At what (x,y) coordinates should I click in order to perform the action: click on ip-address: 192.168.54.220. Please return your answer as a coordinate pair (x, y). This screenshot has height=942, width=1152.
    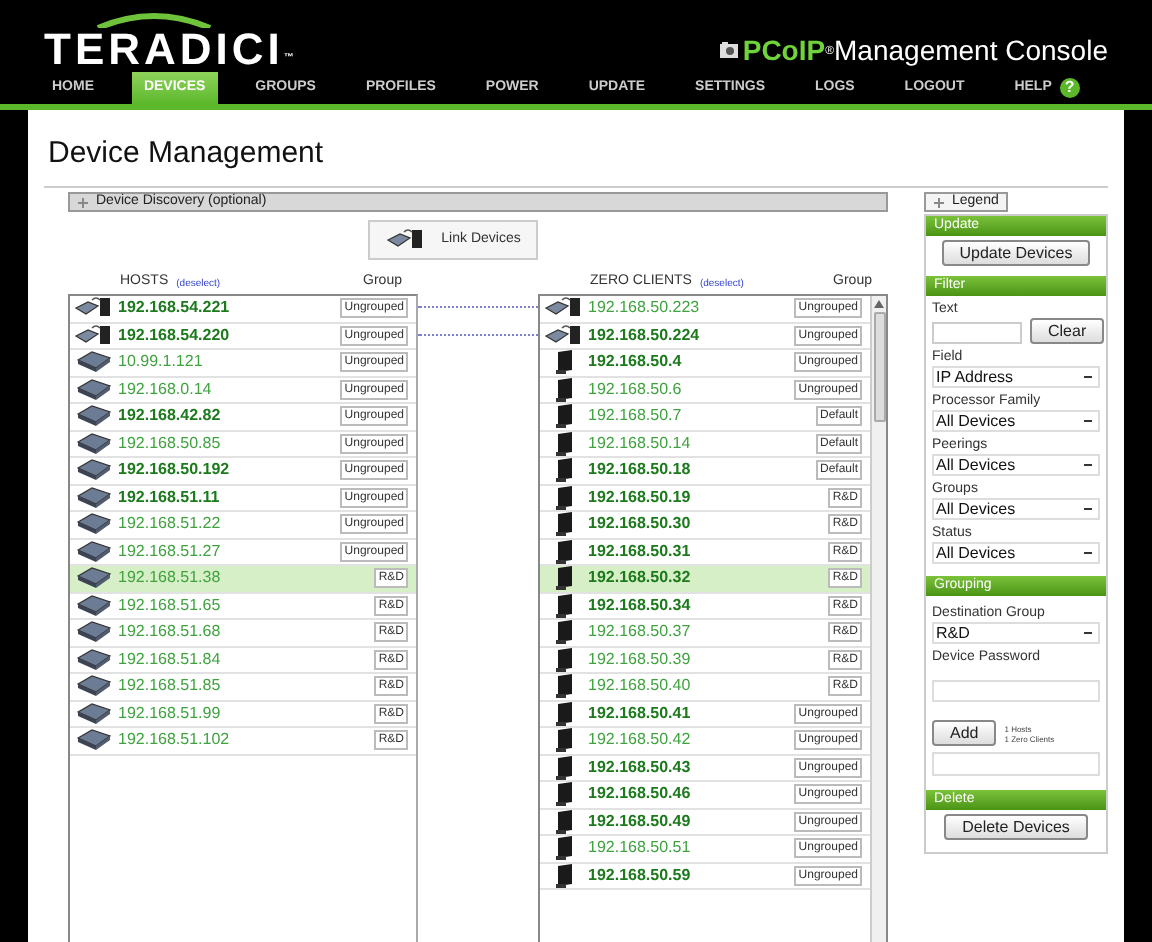
    Looking at the image, I should click on (175, 335).